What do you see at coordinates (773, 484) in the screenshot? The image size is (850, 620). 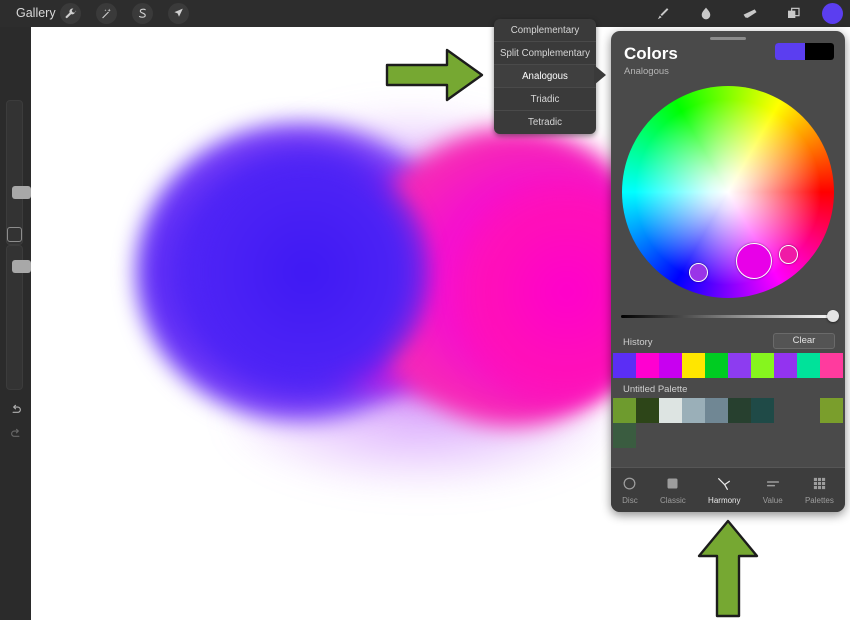 I see `value-lines-icon` at bounding box center [773, 484].